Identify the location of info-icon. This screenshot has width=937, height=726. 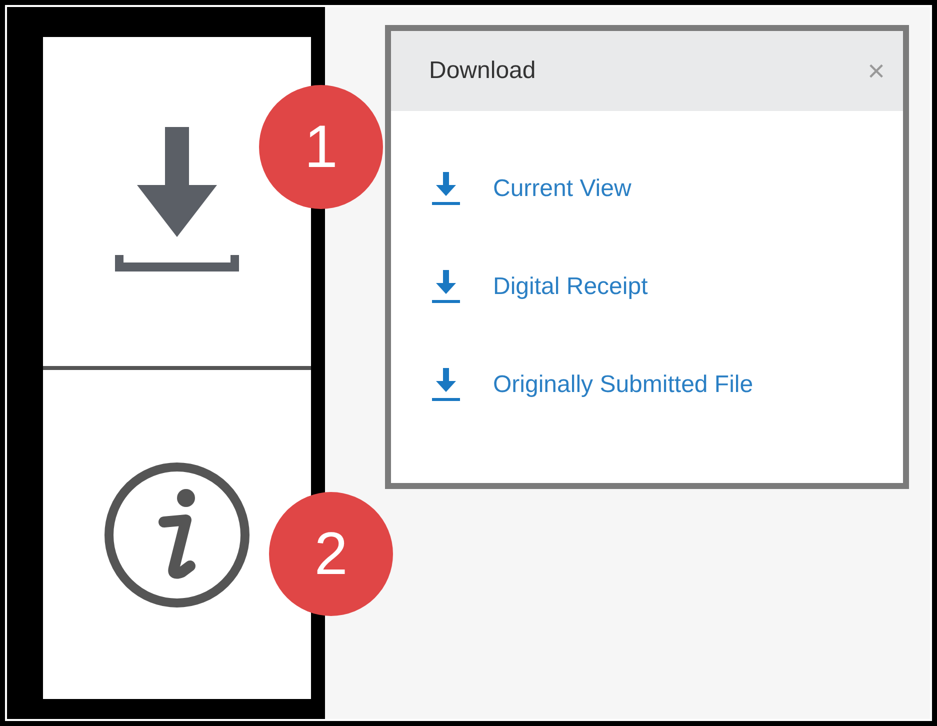
(177, 535).